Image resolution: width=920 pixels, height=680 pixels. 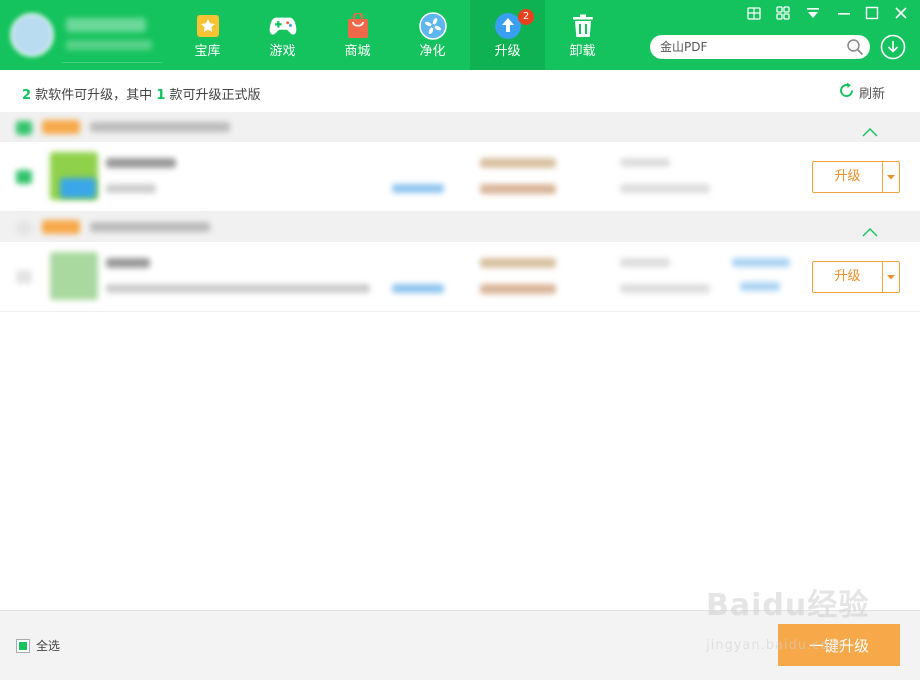 I want to click on search-input, so click(x=760, y=47).